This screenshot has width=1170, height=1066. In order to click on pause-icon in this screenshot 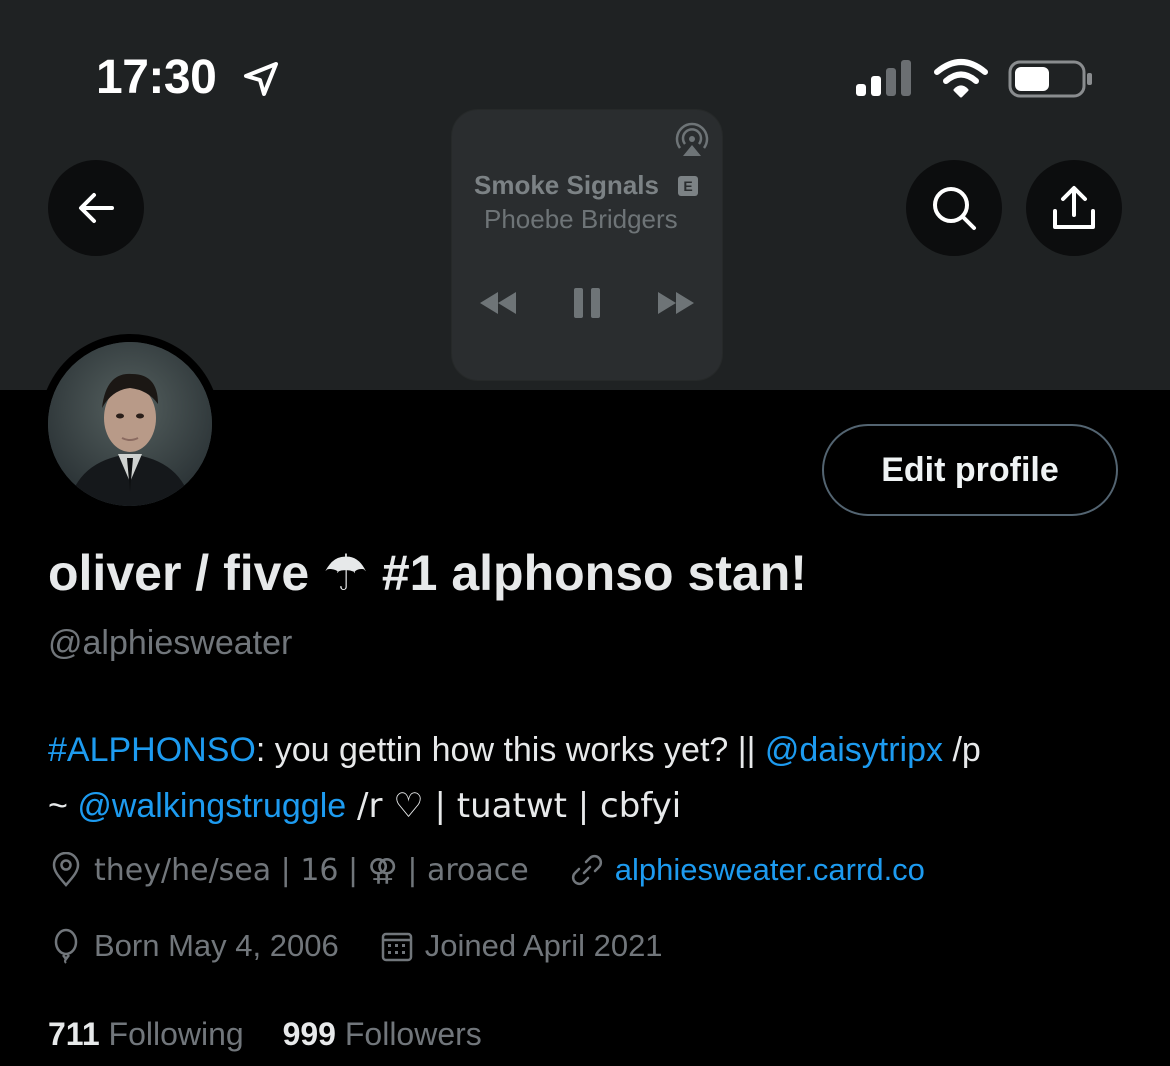, I will do `click(587, 303)`.